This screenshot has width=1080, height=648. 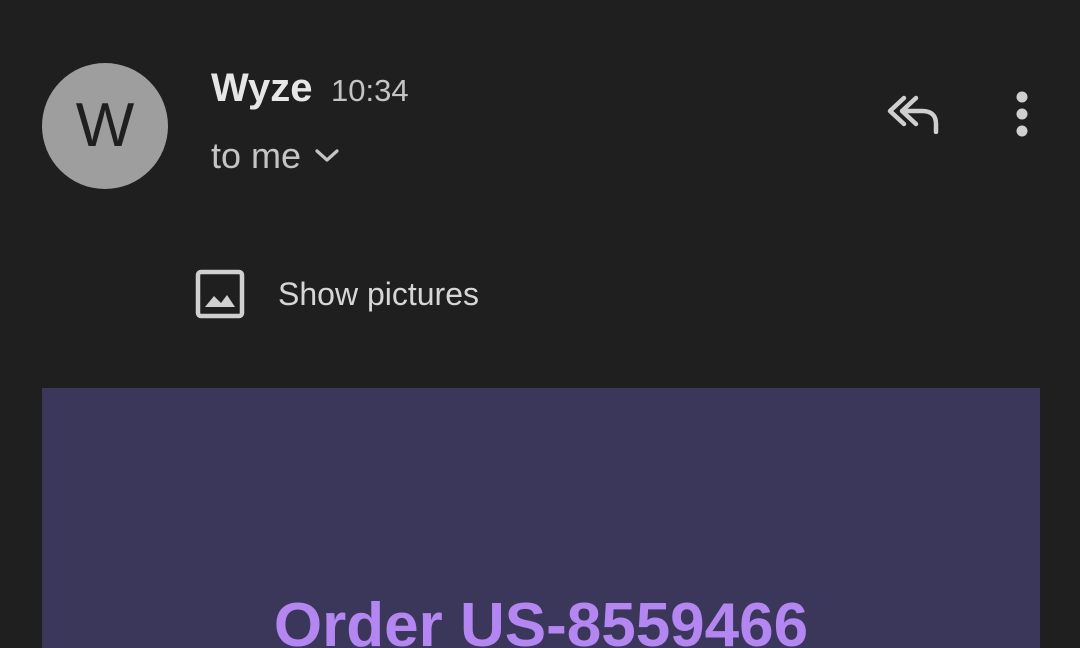 I want to click on message-time: 10:34, so click(x=370, y=90).